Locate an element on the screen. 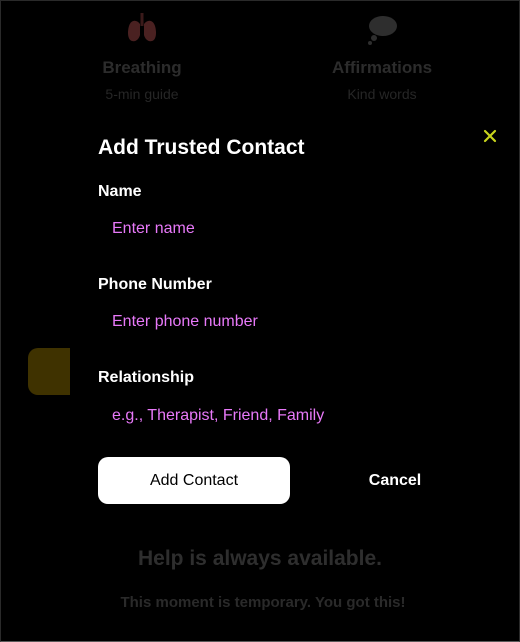 Image resolution: width=520 pixels, height=642 pixels. relationship-input is located at coordinates (258, 416).